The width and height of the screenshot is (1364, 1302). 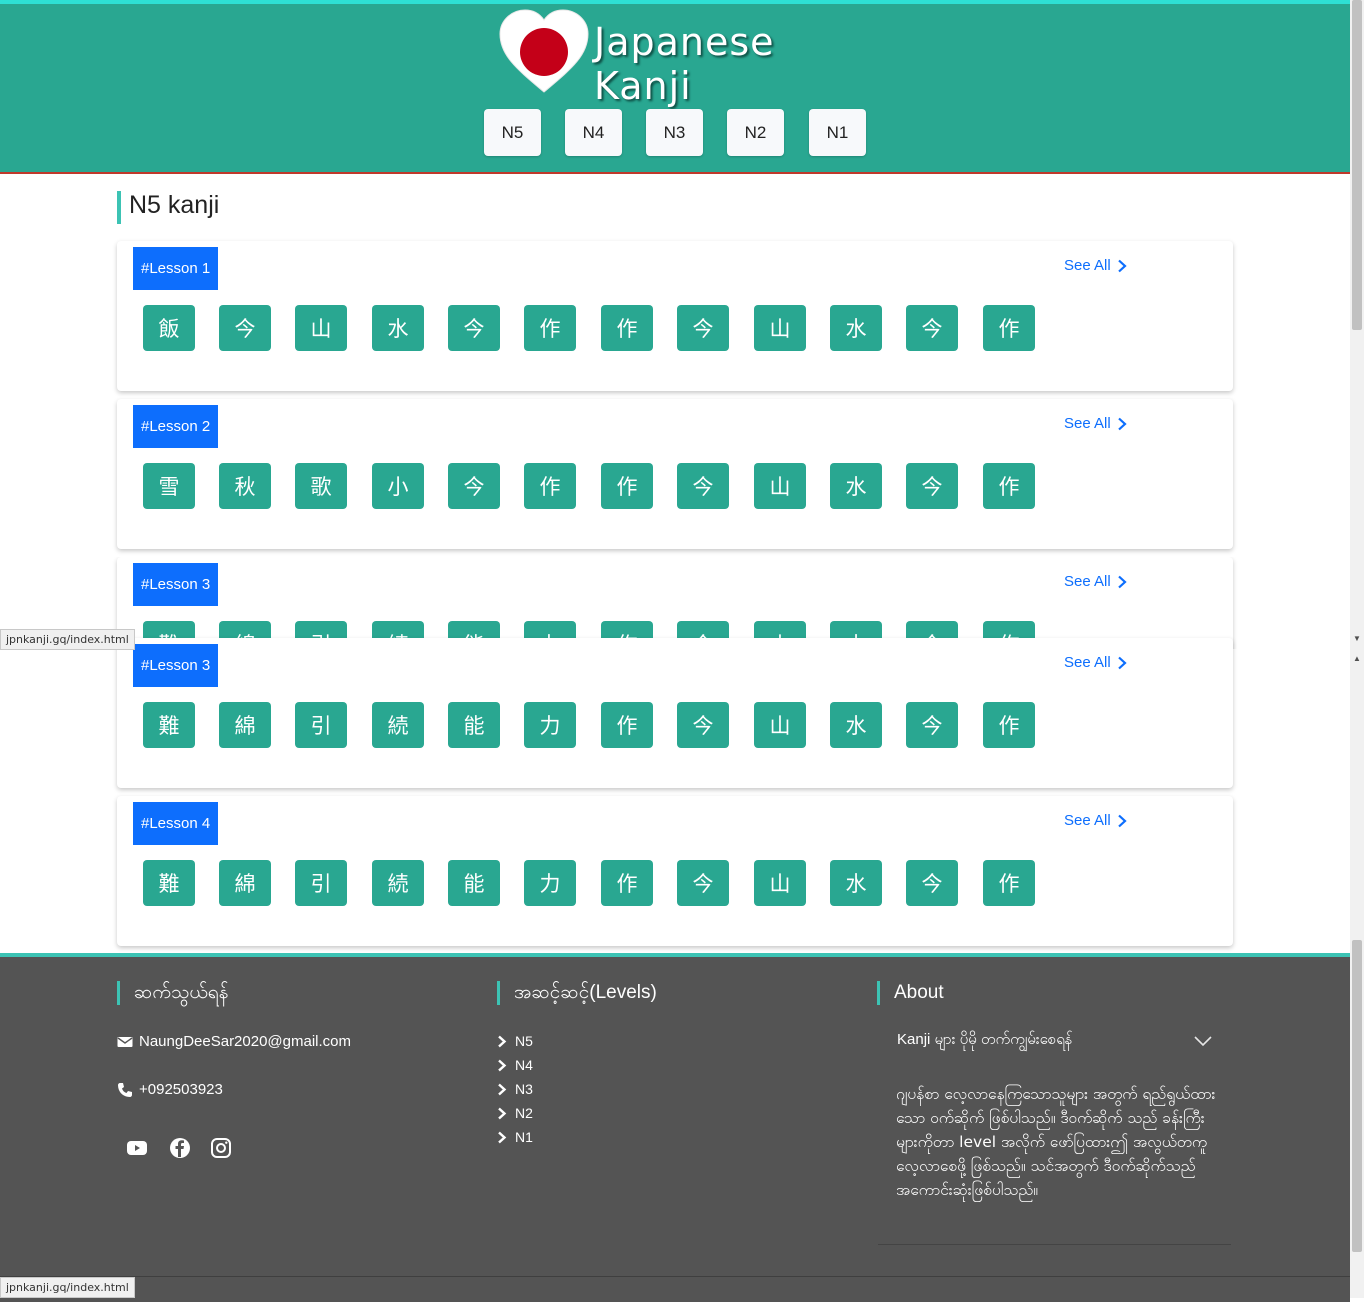 What do you see at coordinates (169, 328) in the screenshot?
I see `kanji-button: 飯` at bounding box center [169, 328].